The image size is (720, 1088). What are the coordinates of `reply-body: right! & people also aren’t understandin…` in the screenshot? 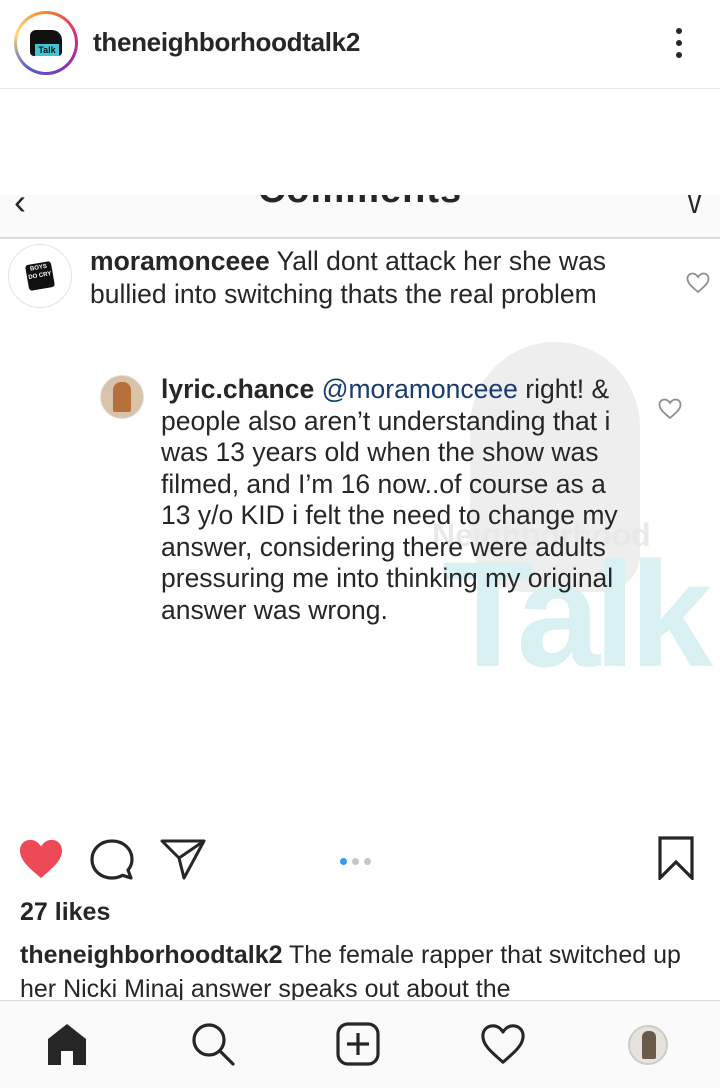 It's located at (389, 499).